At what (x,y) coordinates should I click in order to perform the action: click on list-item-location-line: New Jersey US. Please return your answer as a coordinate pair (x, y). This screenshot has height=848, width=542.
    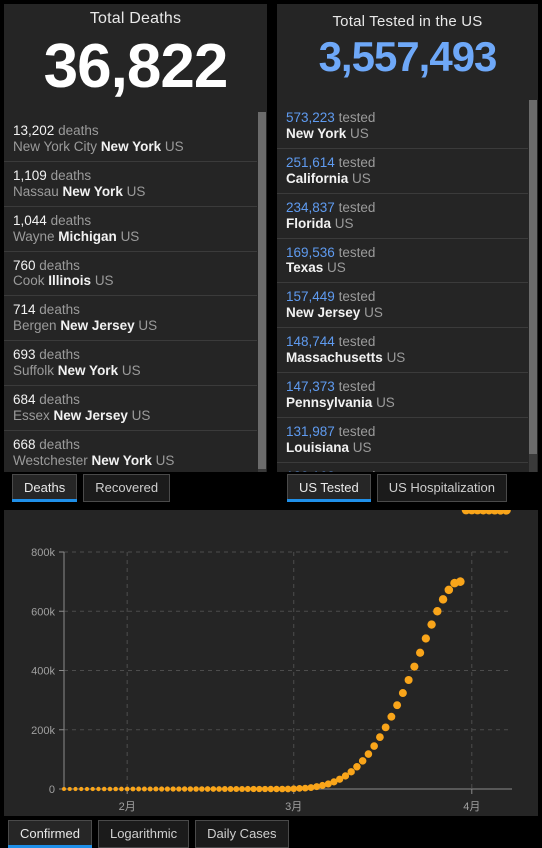
    Looking at the image, I should click on (403, 313).